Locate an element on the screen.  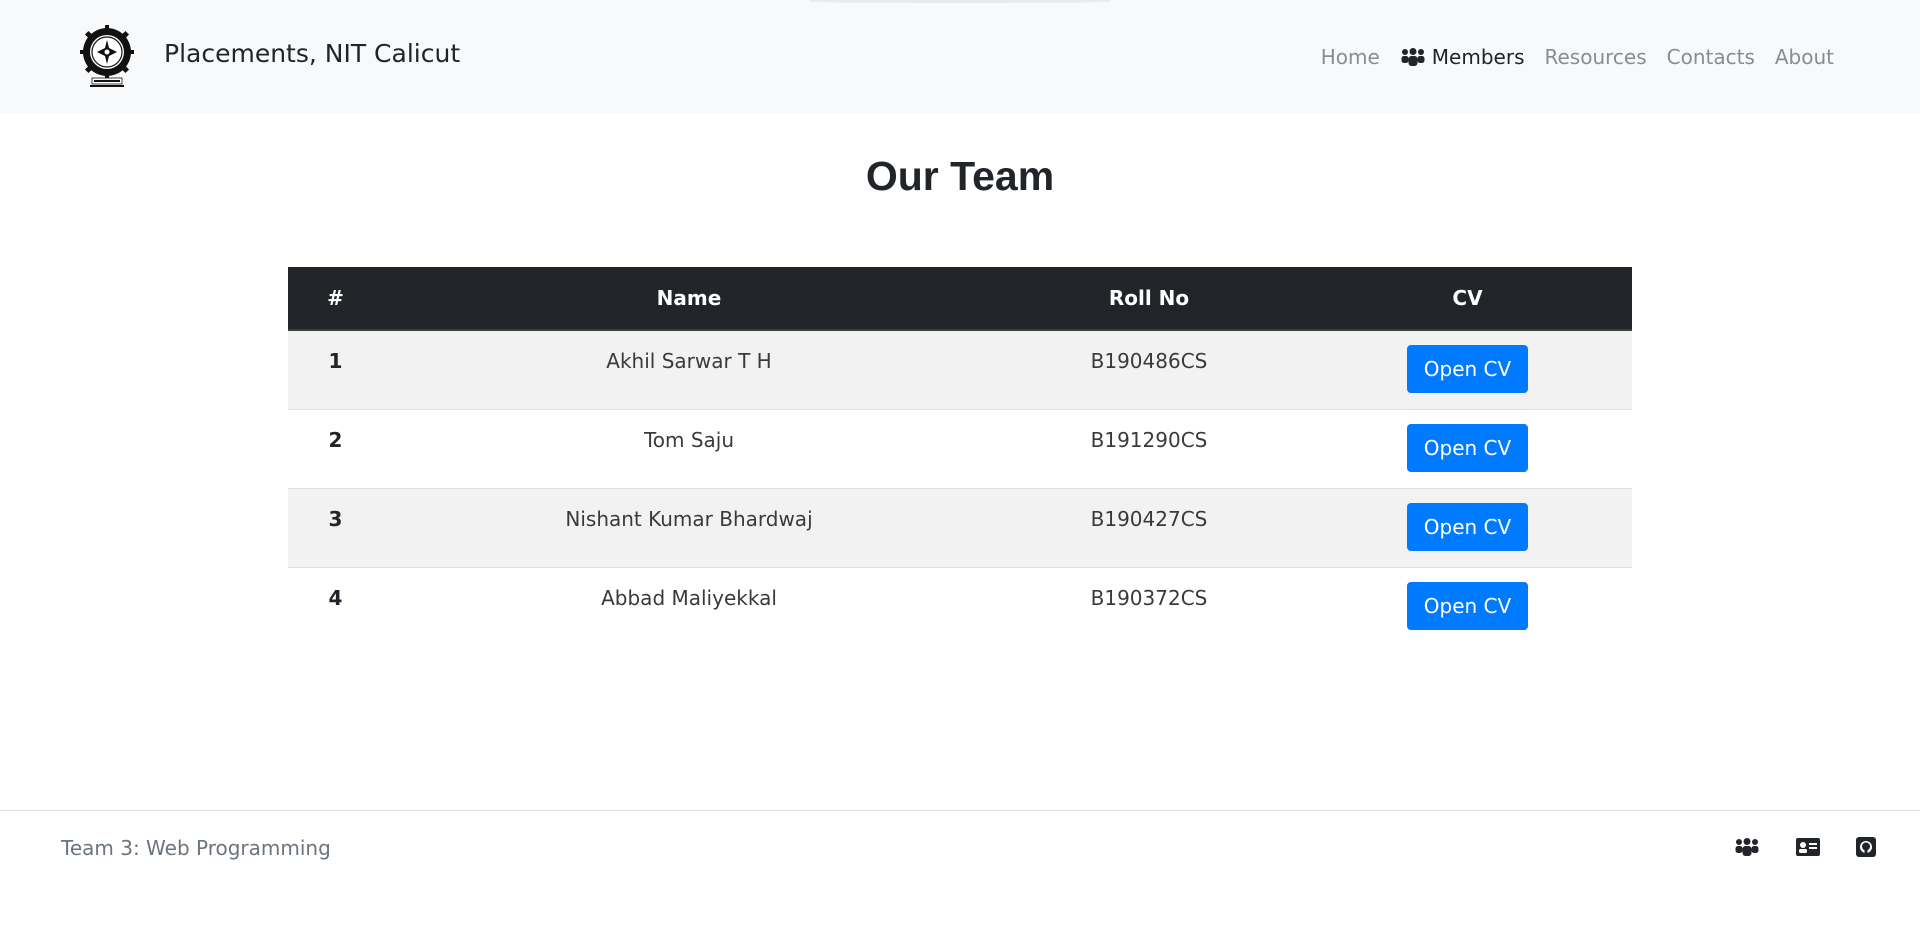
nav-link-contacts: Contacts is located at coordinates (1711, 57).